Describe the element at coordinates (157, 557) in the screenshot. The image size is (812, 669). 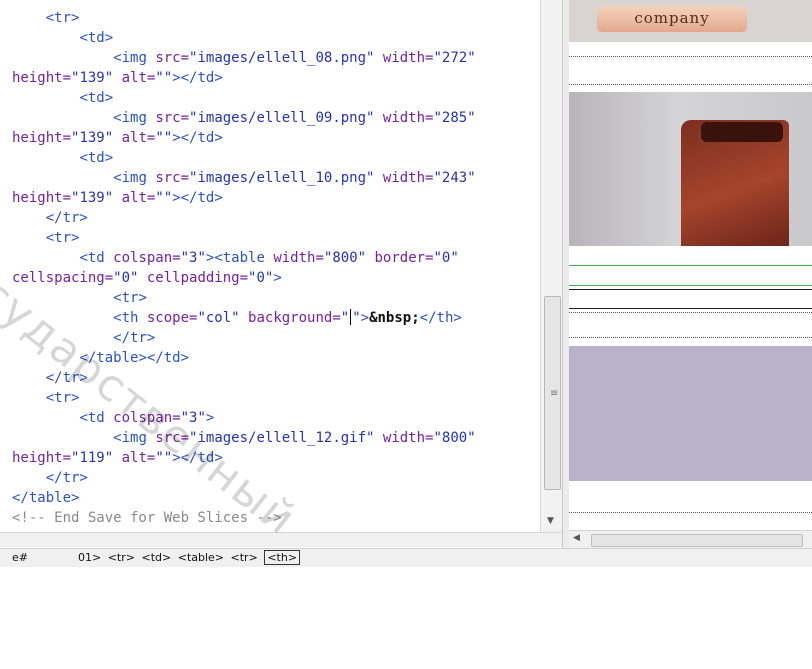
I see `tag-selector-item: <td>` at that location.